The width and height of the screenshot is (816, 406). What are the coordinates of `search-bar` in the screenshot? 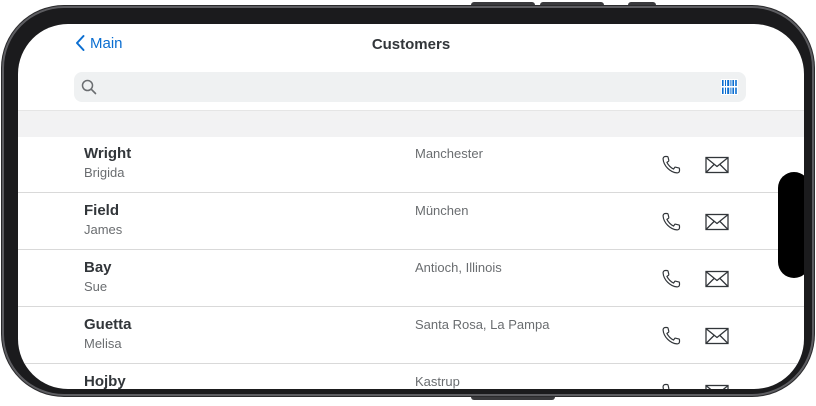 It's located at (410, 87).